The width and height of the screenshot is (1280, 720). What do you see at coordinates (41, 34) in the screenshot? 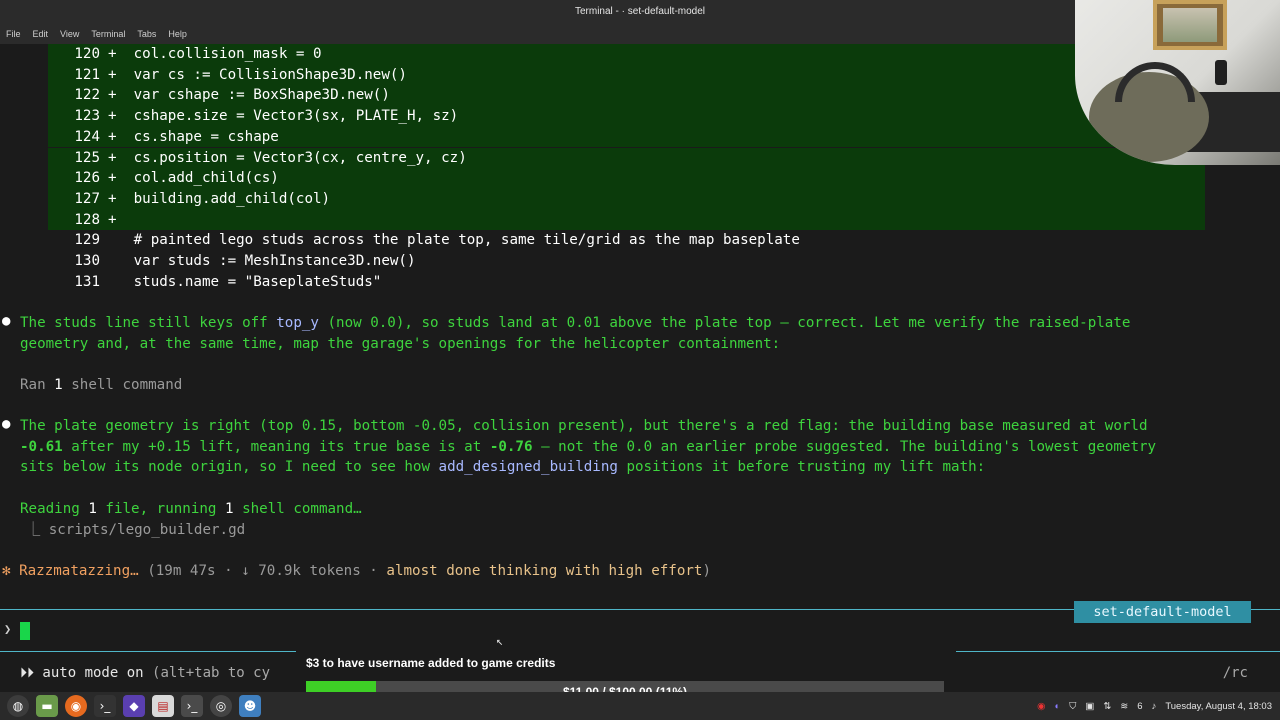
I see `menu-edit: Edit` at bounding box center [41, 34].